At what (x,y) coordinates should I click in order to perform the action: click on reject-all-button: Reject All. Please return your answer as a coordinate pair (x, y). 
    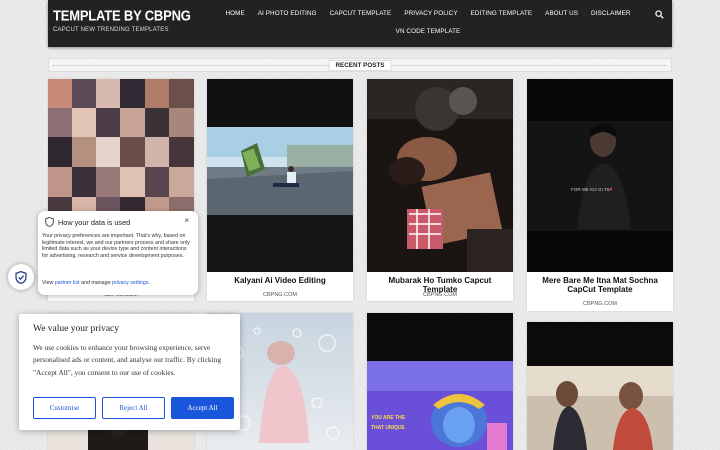
    Looking at the image, I should click on (133, 408).